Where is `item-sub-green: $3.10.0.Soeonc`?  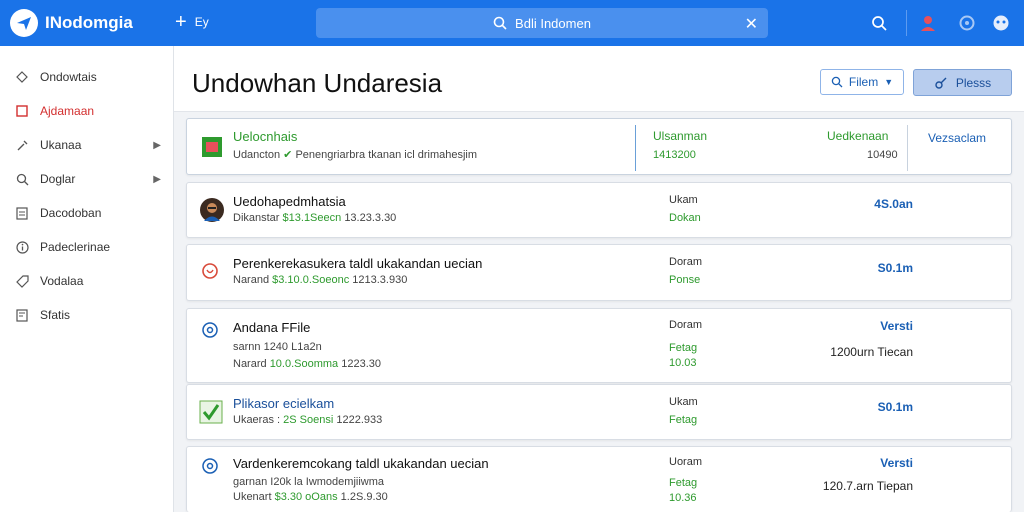
item-sub-green: $3.10.0.Soeonc is located at coordinates (311, 280).